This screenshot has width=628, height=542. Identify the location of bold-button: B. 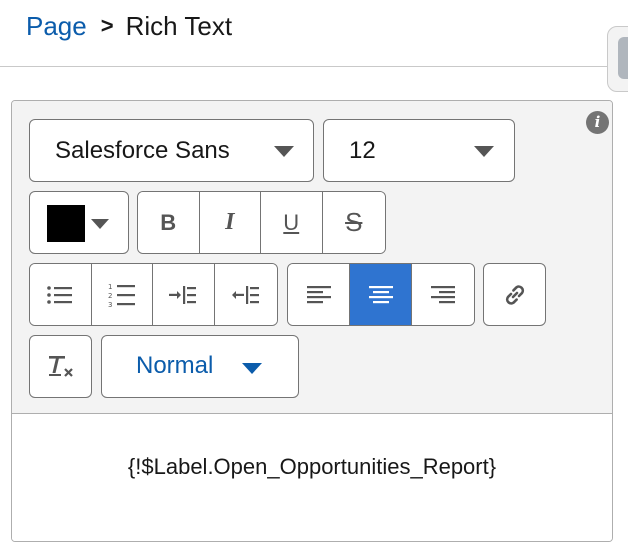
(169, 222).